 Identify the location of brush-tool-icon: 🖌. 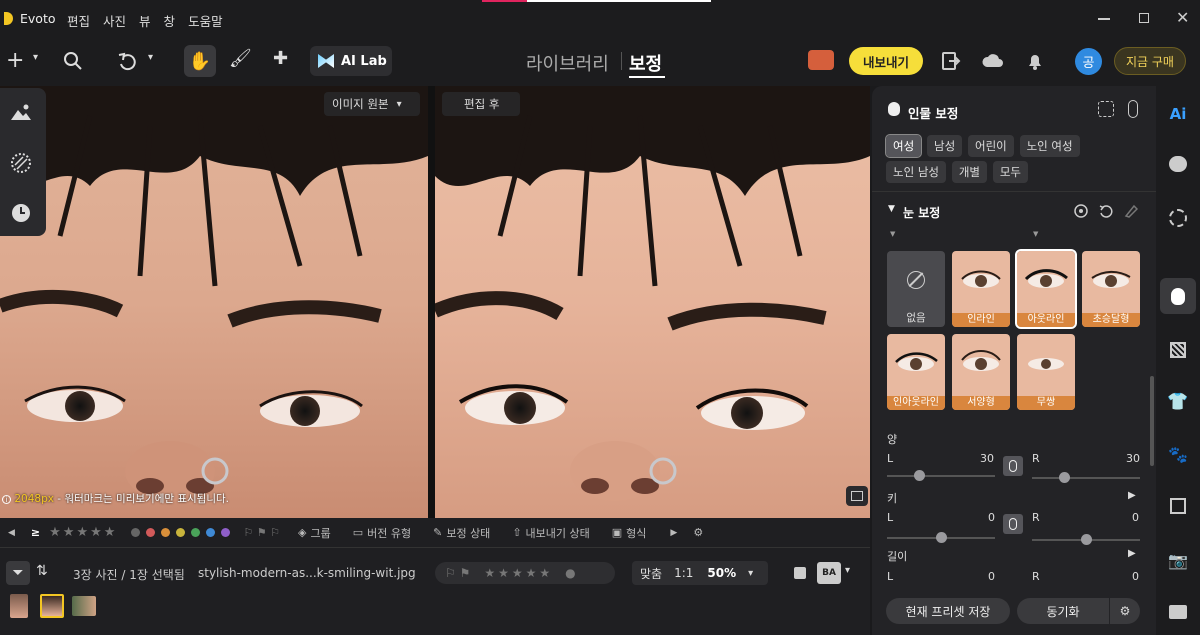
(240, 58).